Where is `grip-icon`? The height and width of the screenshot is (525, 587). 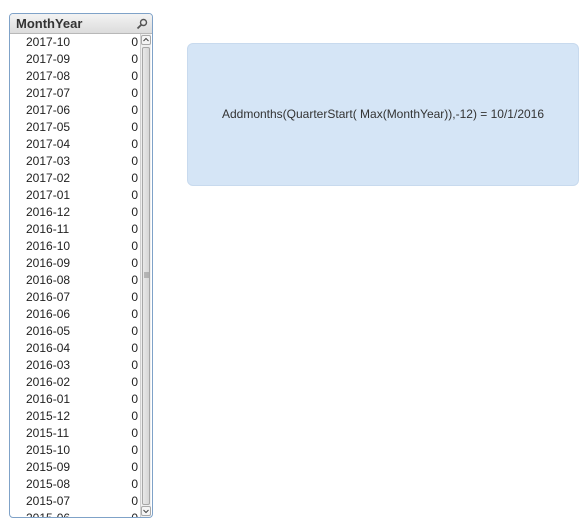
grip-icon is located at coordinates (146, 275).